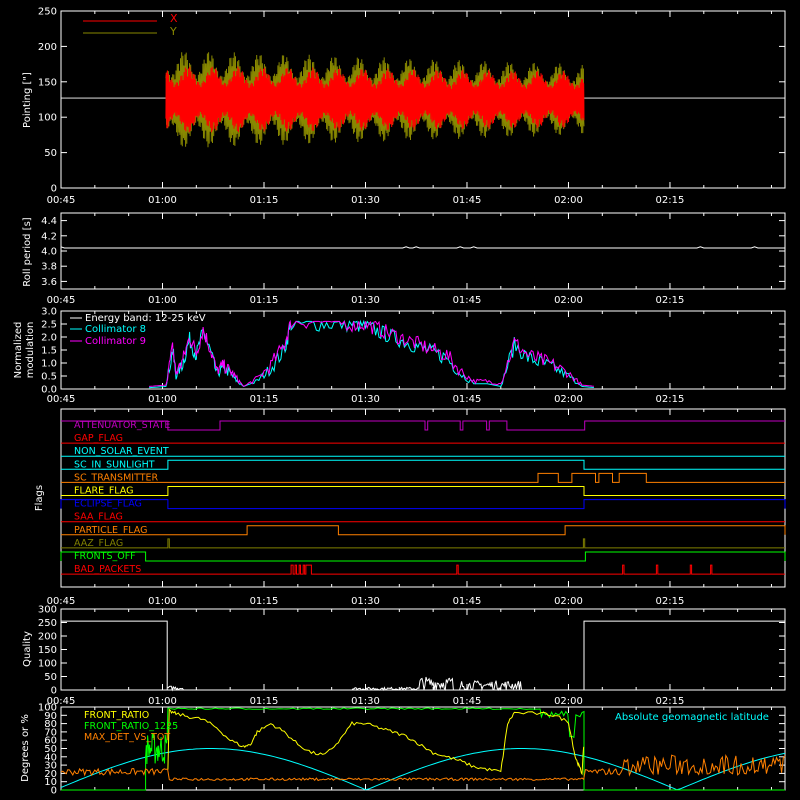  I want to click on flag-trace-eclipse-flag, so click(423, 504).